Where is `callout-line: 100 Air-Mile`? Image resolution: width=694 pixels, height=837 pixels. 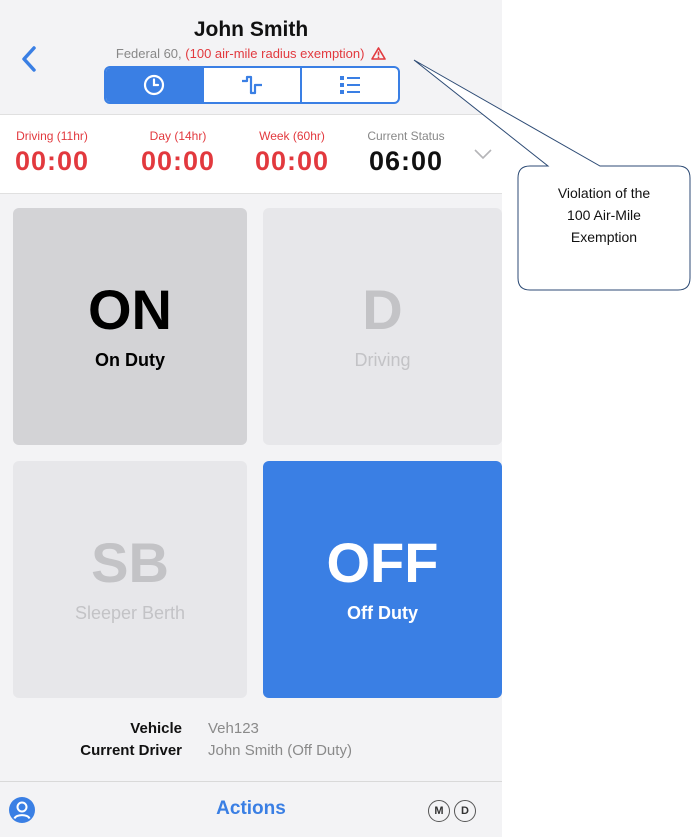
callout-line: 100 Air-Mile is located at coordinates (604, 215).